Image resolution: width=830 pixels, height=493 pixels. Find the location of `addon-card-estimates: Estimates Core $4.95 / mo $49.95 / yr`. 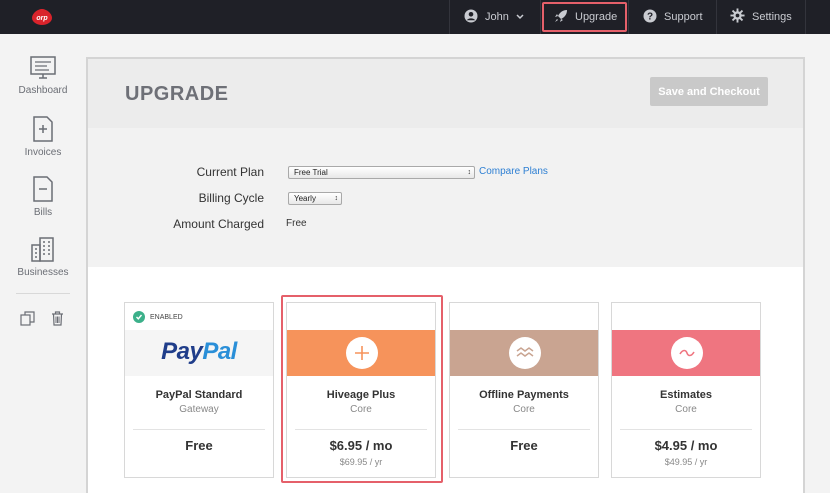

addon-card-estimates: Estimates Core $4.95 / mo $49.95 / yr is located at coordinates (686, 390).